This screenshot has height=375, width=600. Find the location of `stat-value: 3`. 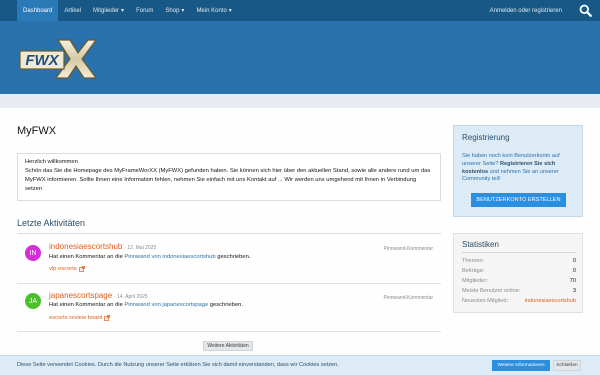

stat-value: 3 is located at coordinates (574, 291).